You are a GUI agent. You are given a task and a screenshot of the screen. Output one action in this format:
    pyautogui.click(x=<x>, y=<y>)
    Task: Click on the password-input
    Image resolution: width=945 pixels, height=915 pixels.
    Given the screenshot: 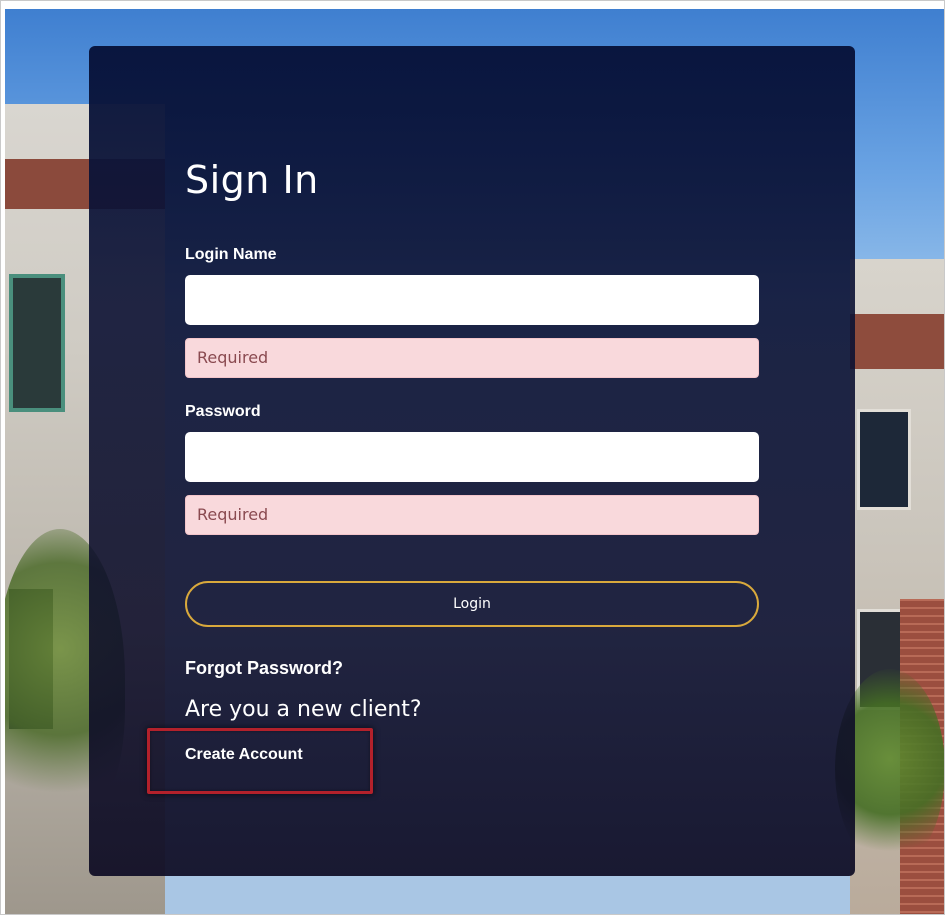 What is the action you would take?
    pyautogui.click(x=472, y=457)
    